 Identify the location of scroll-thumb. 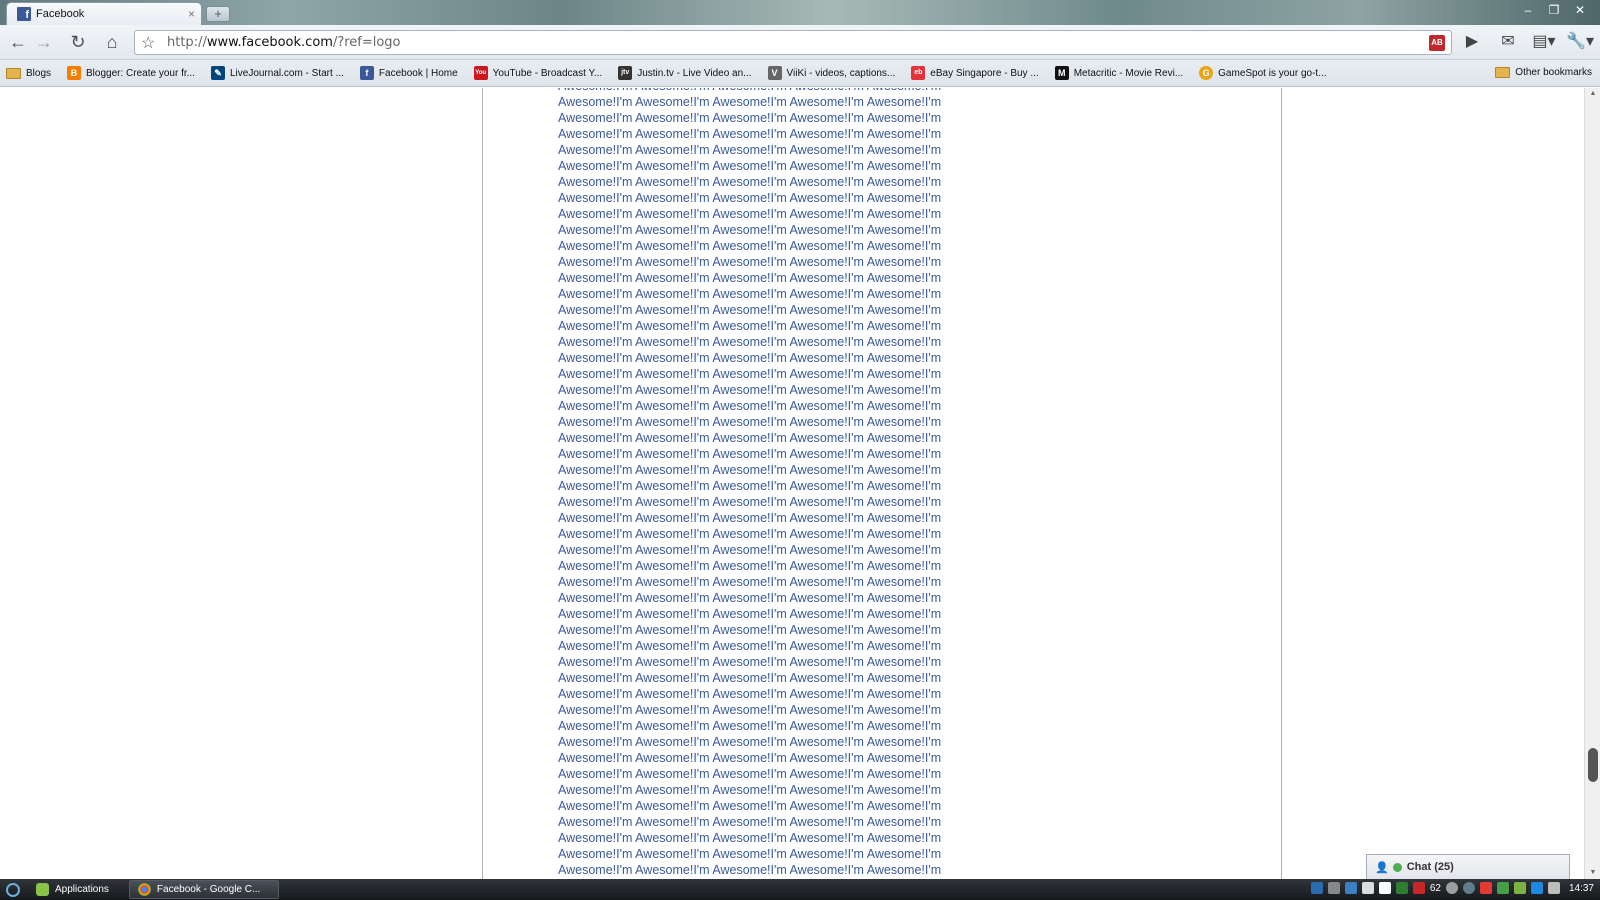
(1593, 765).